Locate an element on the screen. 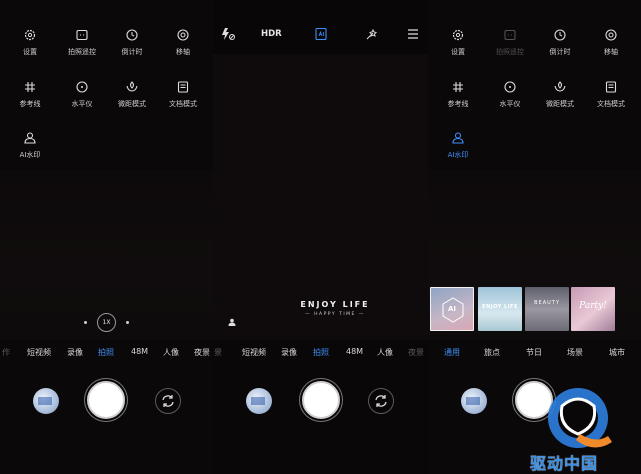  ai-icon is located at coordinates (321, 34).